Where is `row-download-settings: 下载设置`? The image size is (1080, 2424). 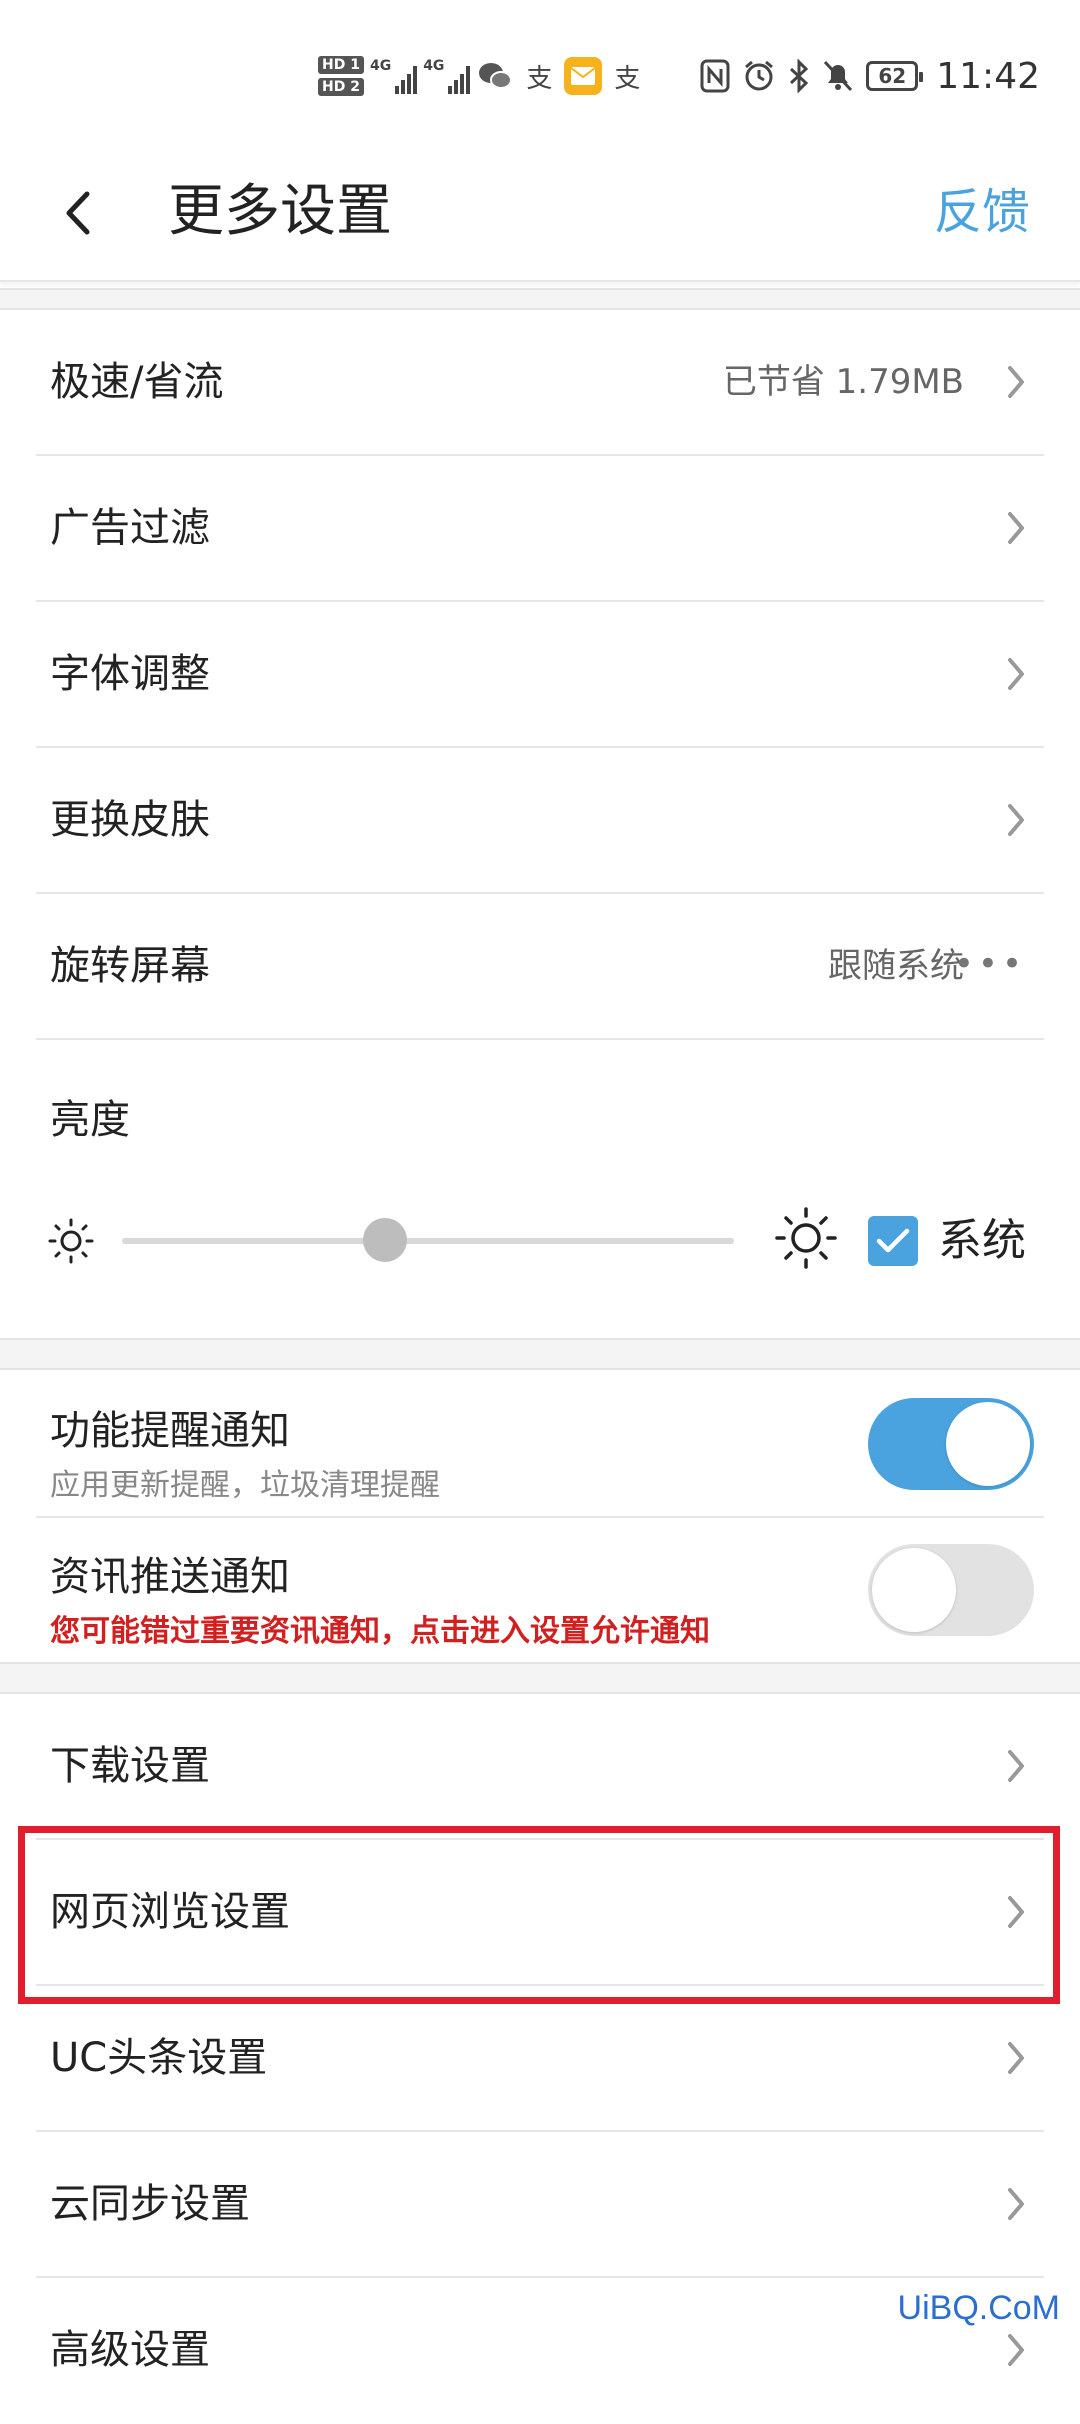 row-download-settings: 下载设置 is located at coordinates (540, 1767).